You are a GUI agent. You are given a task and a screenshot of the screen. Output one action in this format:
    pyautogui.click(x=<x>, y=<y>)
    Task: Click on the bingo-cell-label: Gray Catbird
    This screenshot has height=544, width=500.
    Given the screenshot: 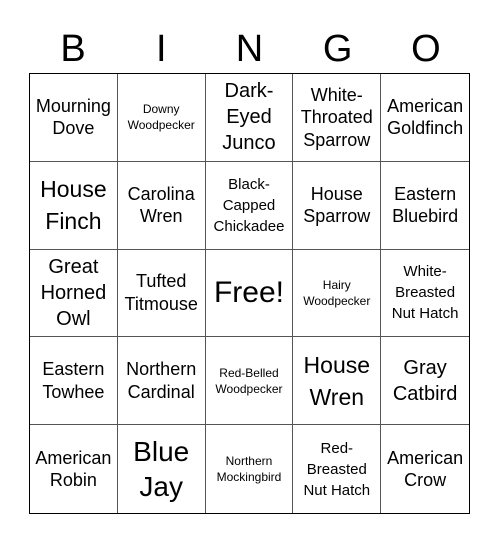 What is the action you would take?
    pyautogui.click(x=425, y=380)
    